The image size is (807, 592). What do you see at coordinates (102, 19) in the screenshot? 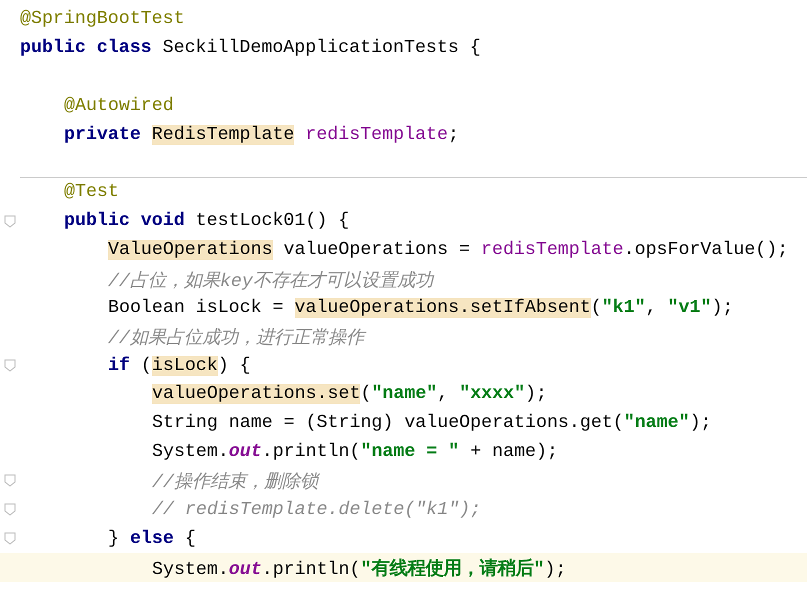
I see `code-line: @SpringBootTest` at bounding box center [102, 19].